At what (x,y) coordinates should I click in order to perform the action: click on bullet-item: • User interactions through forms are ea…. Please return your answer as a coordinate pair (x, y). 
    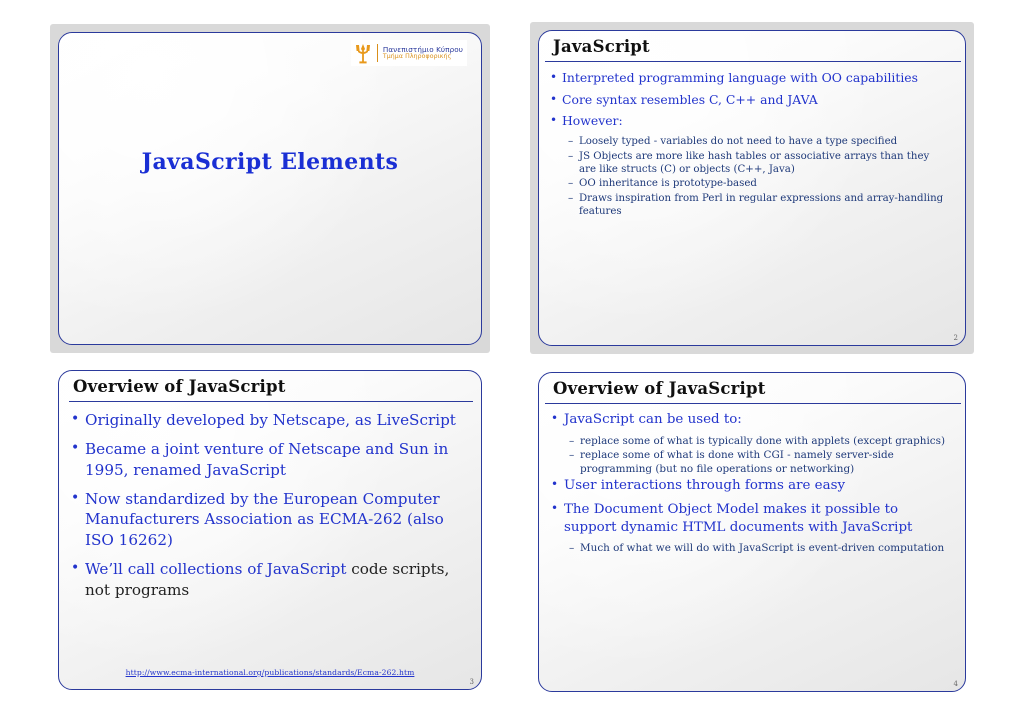
    Looking at the image, I should click on (751, 486).